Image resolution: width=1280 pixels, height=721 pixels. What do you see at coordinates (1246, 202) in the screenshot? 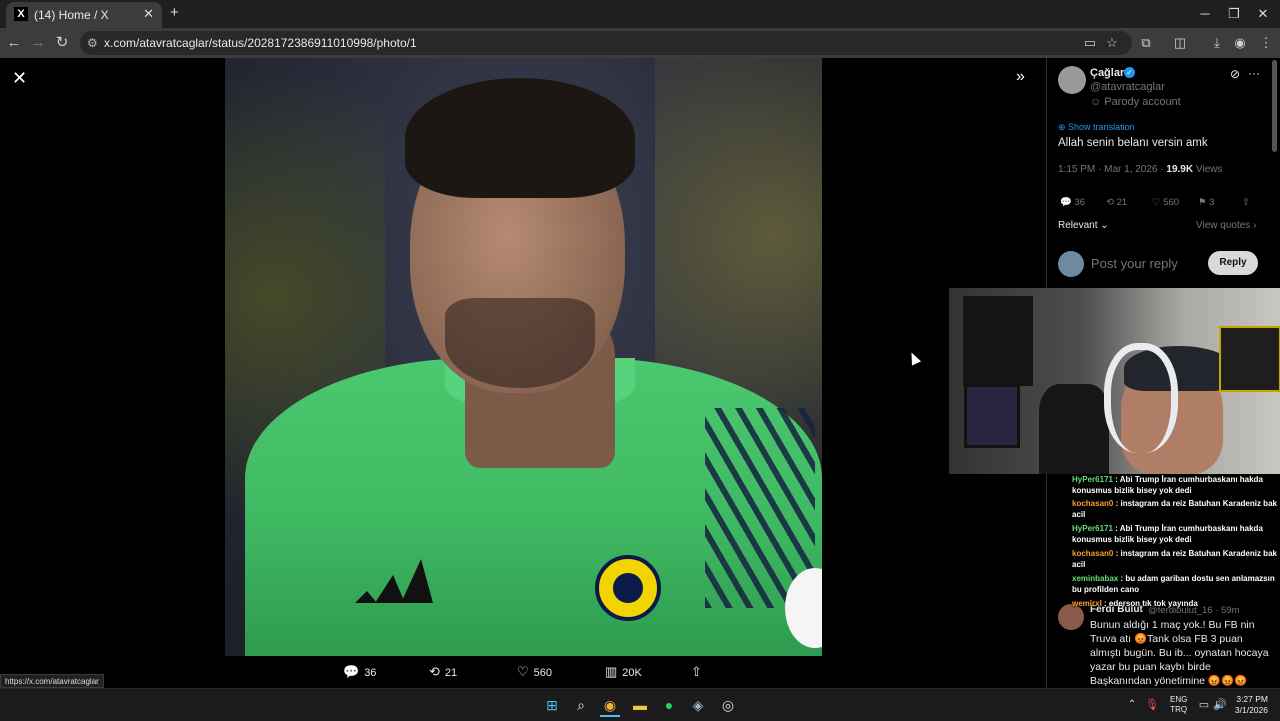
I see `share-button: ⇧` at bounding box center [1246, 202].